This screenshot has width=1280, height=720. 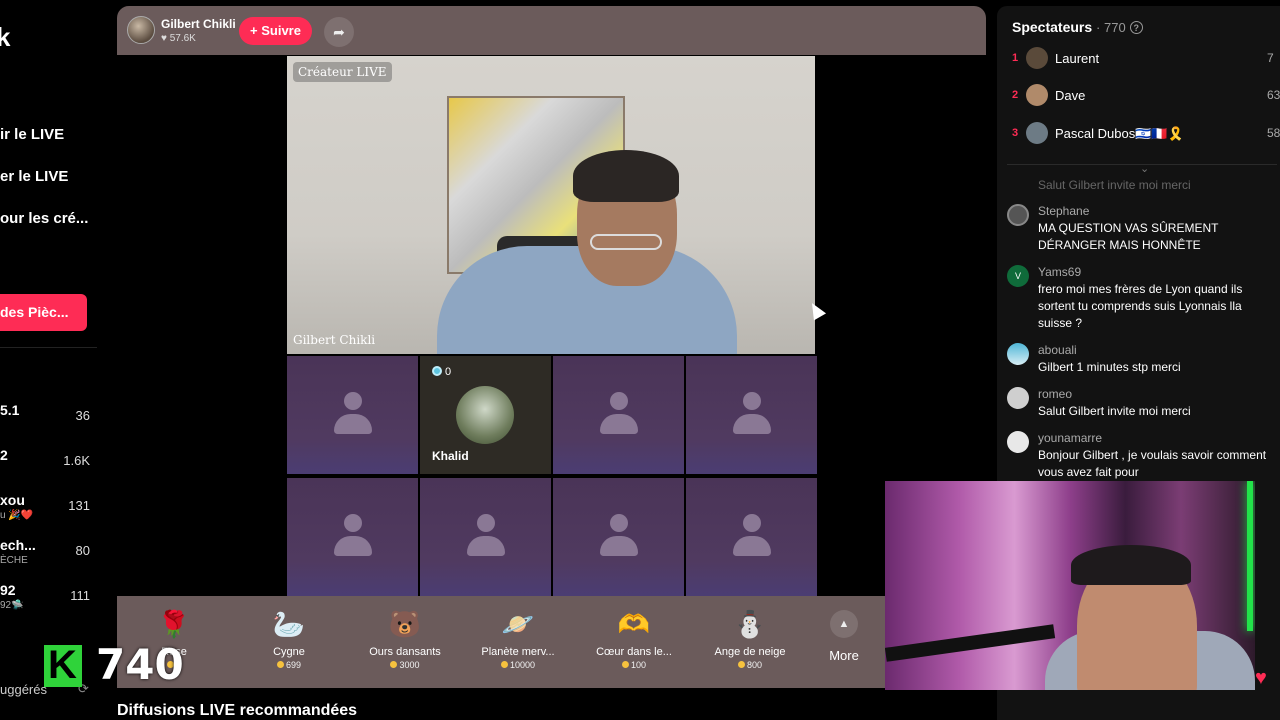 What do you see at coordinates (10, 410) in the screenshot?
I see `ranking-name: 5.1` at bounding box center [10, 410].